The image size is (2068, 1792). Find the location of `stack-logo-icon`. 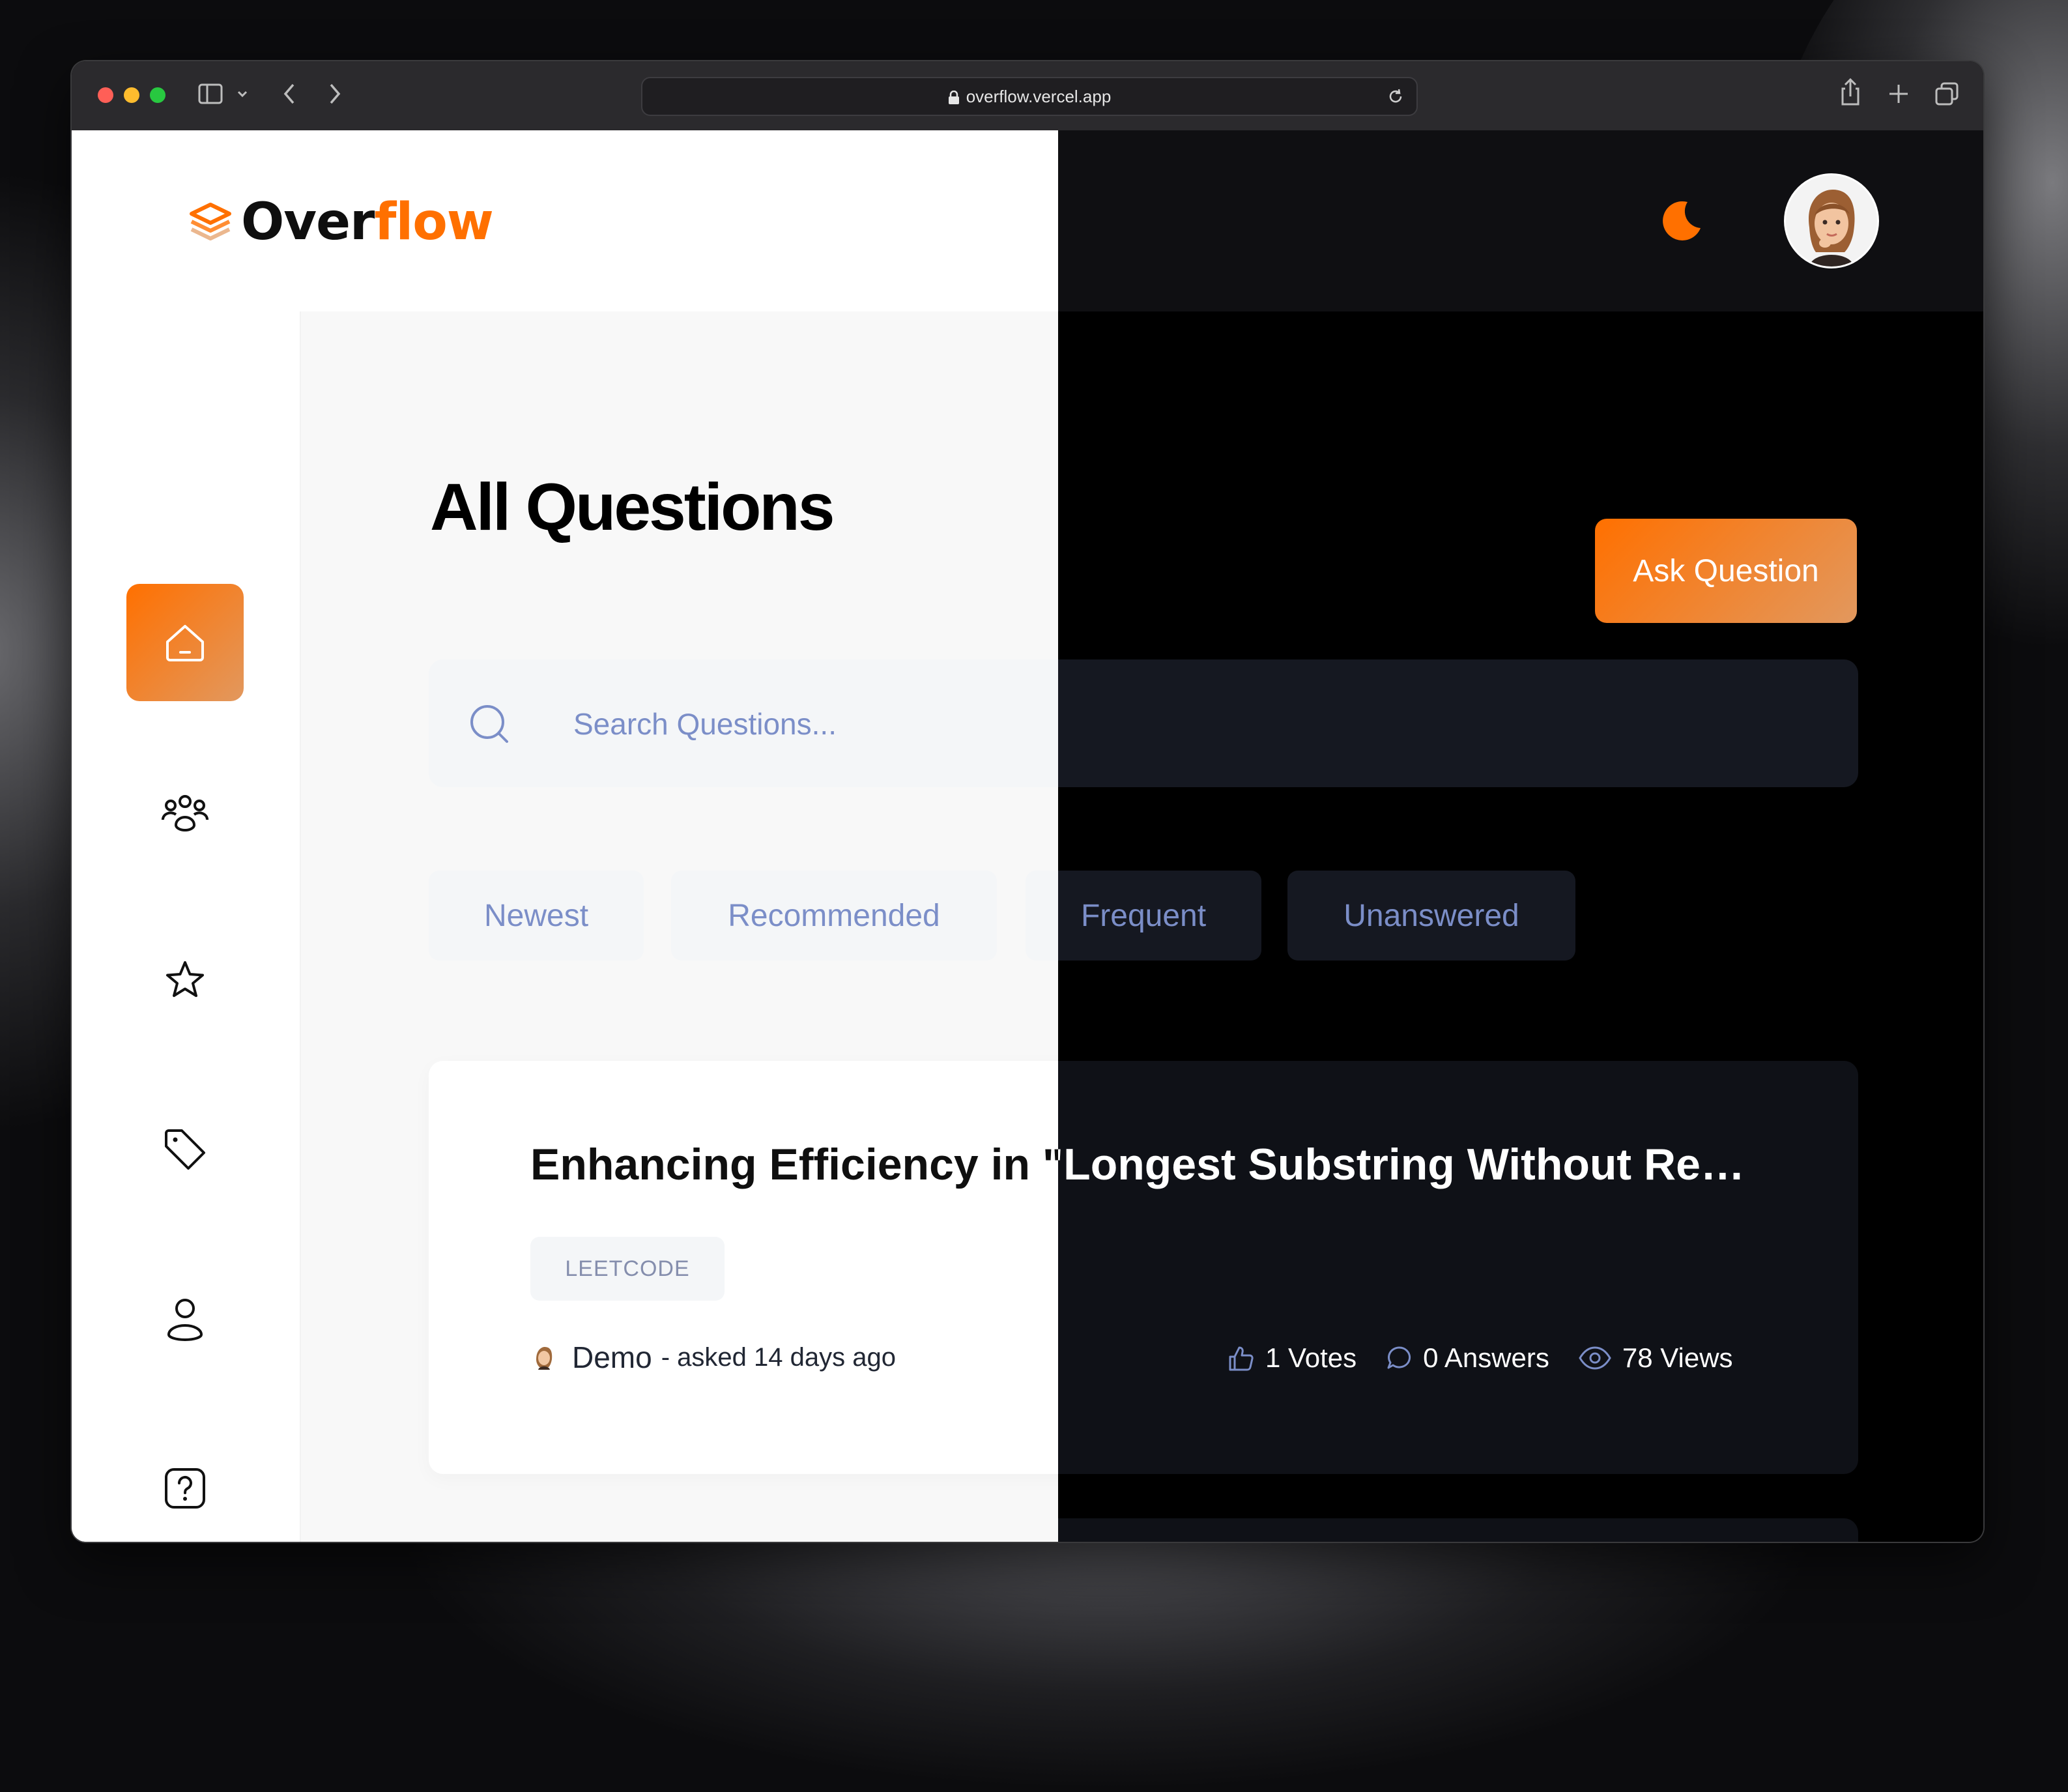

stack-logo-icon is located at coordinates (211, 221).